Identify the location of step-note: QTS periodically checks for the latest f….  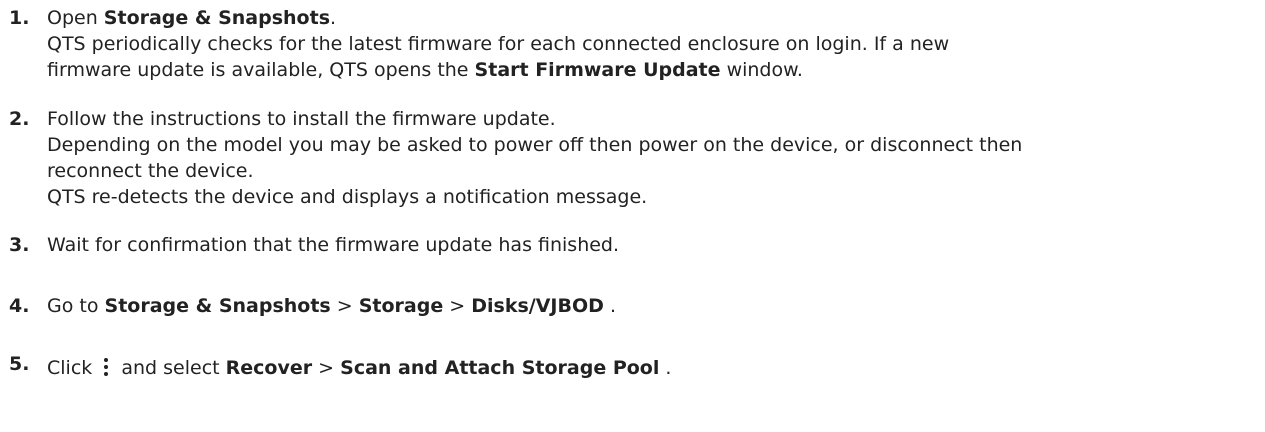
(498, 44).